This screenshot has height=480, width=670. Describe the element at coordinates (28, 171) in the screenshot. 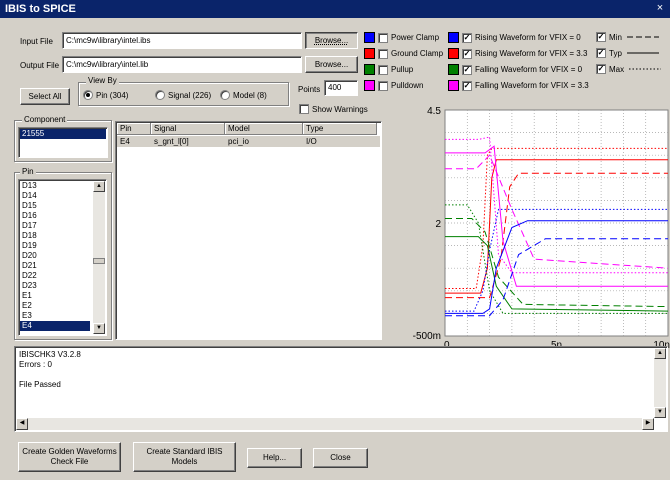

I see `pin-title: Pin` at that location.